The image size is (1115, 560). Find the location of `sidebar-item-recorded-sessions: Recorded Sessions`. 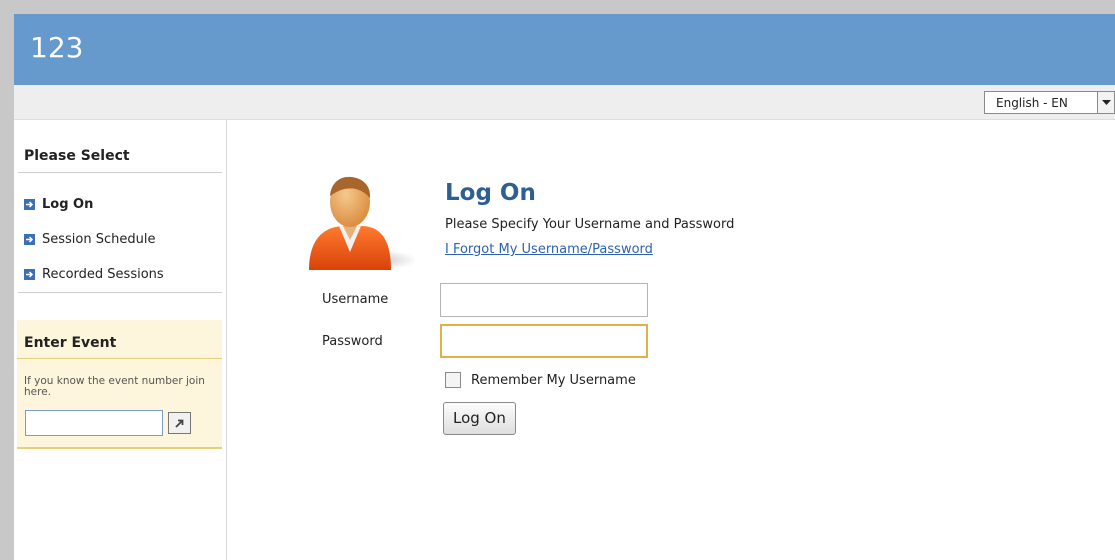

sidebar-item-recorded-sessions: Recorded Sessions is located at coordinates (94, 274).